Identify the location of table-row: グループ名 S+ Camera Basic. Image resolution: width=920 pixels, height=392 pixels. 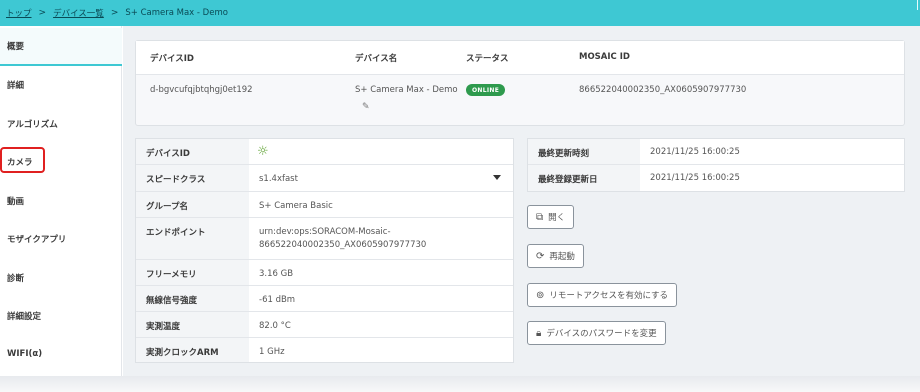
(324, 205).